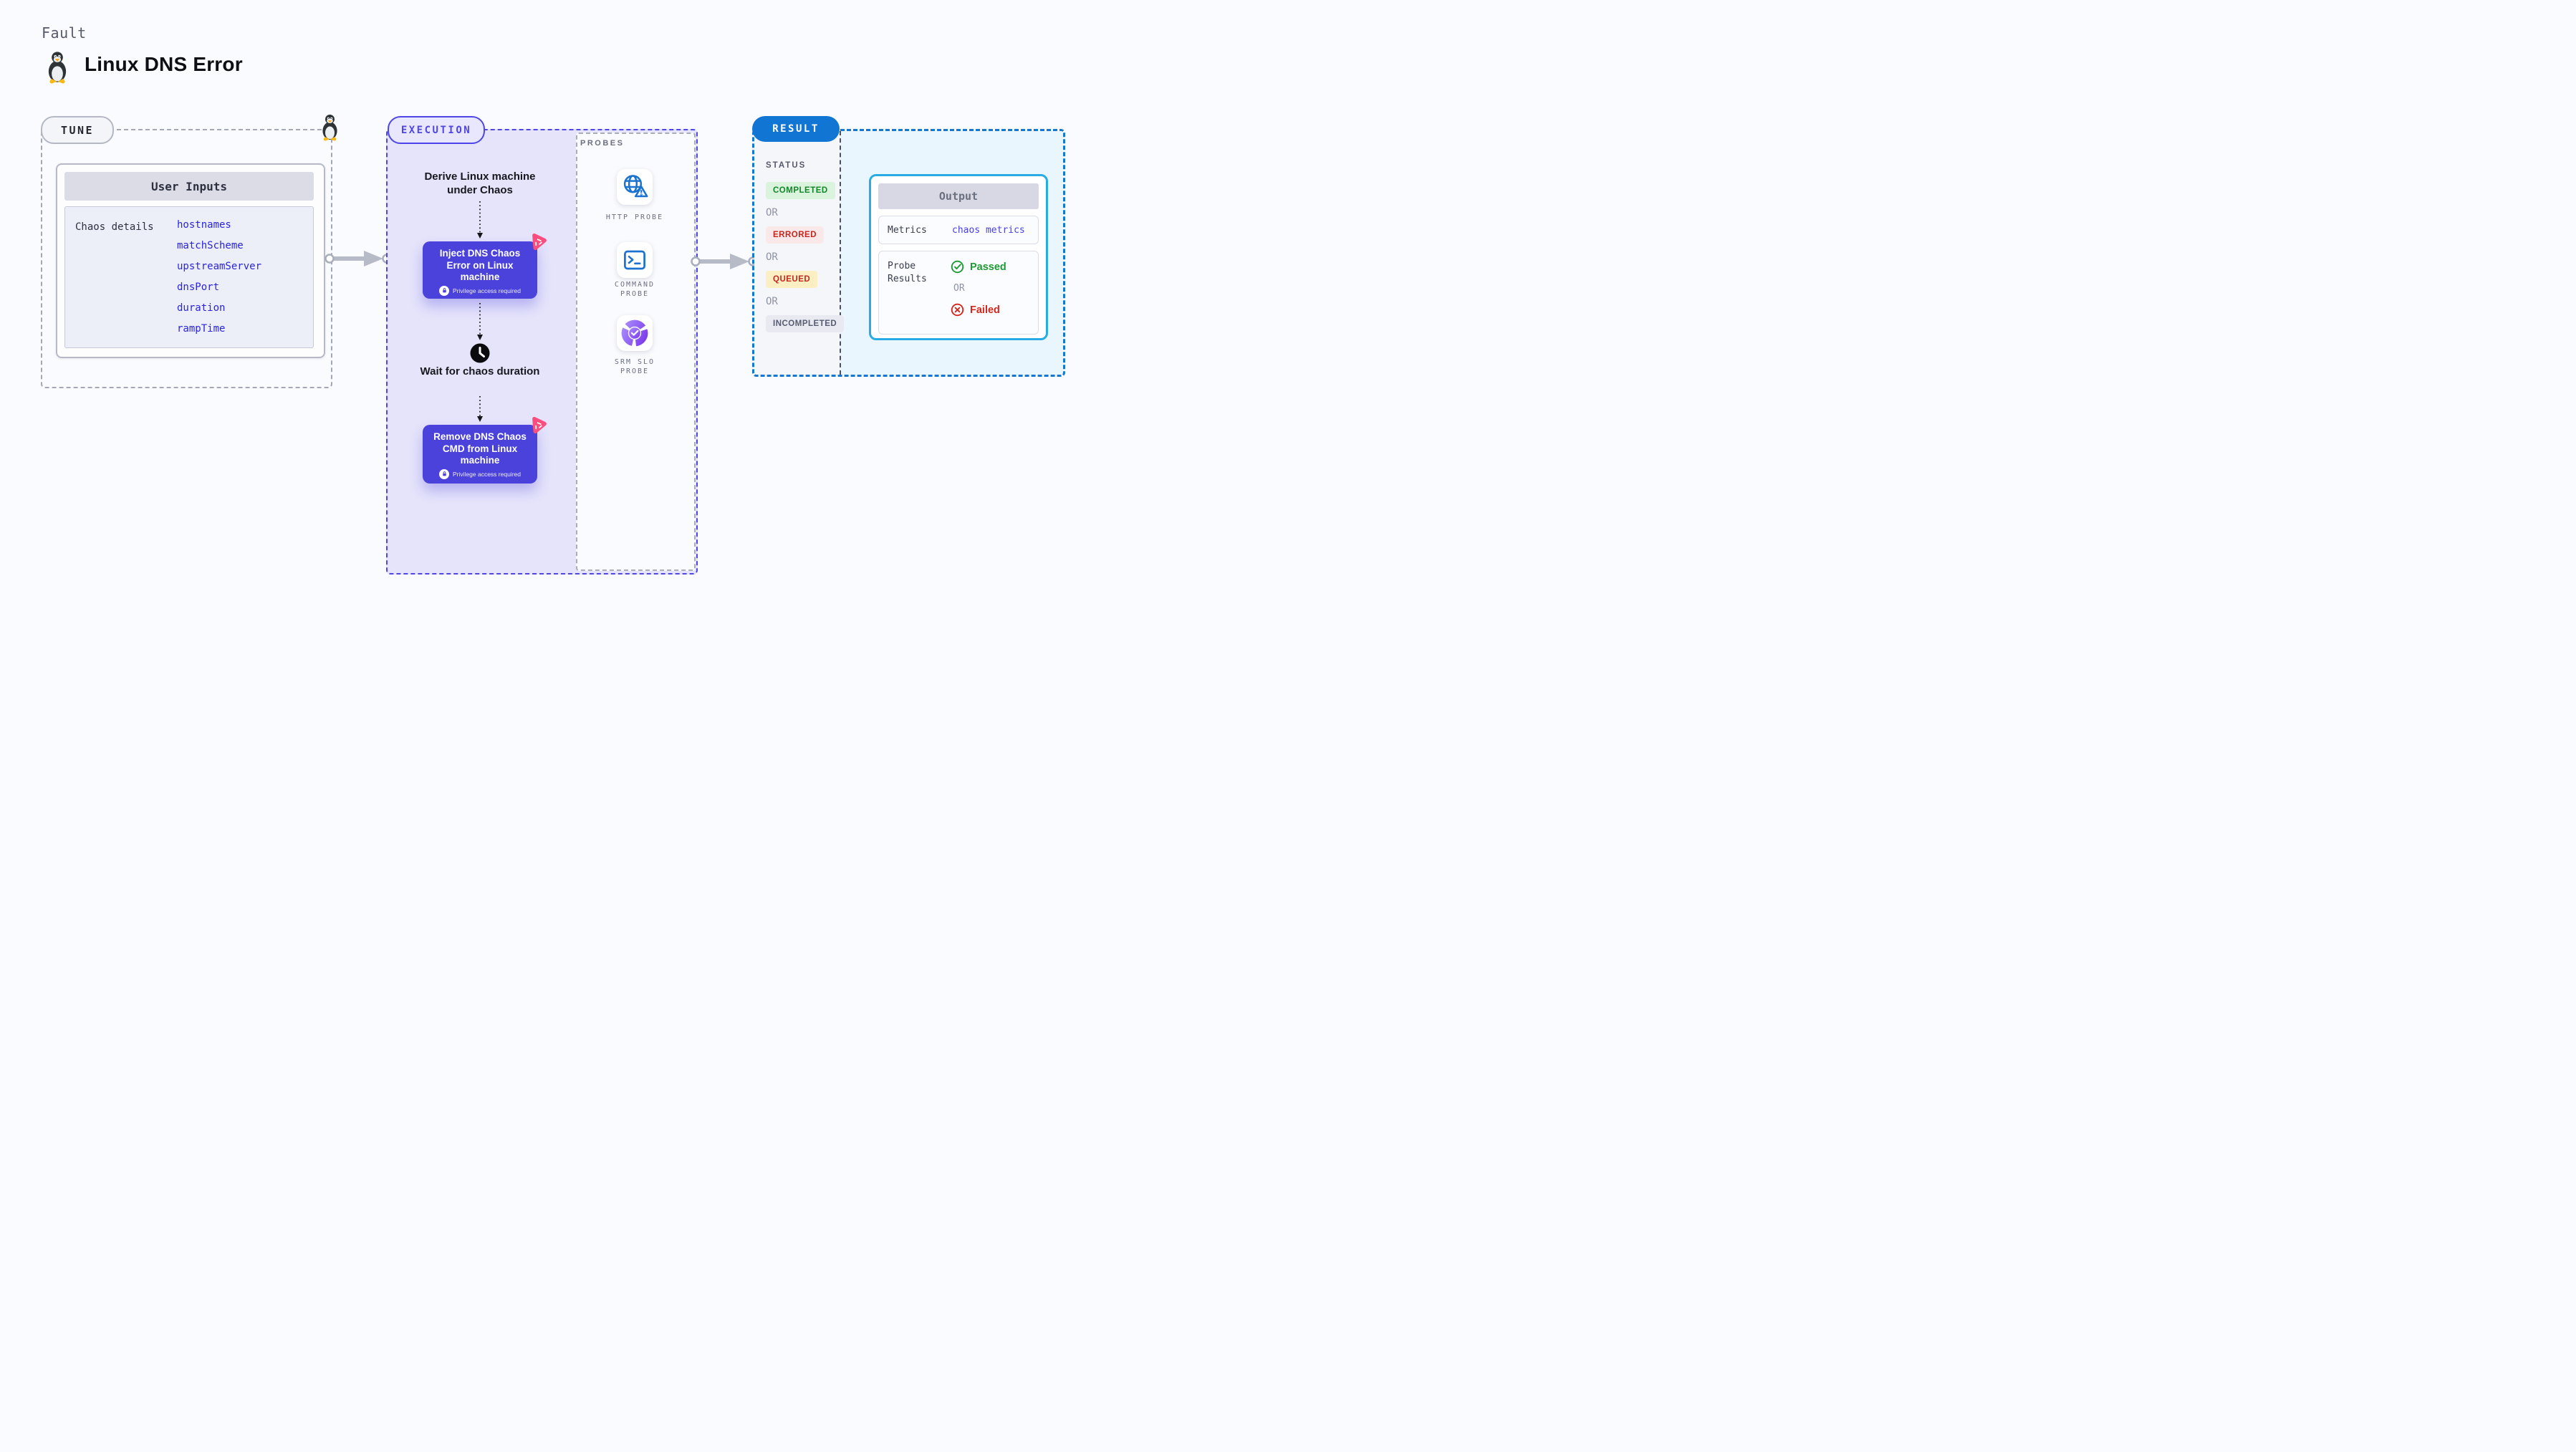 This screenshot has height=1452, width=2576. I want to click on status-label: STATUS, so click(787, 166).